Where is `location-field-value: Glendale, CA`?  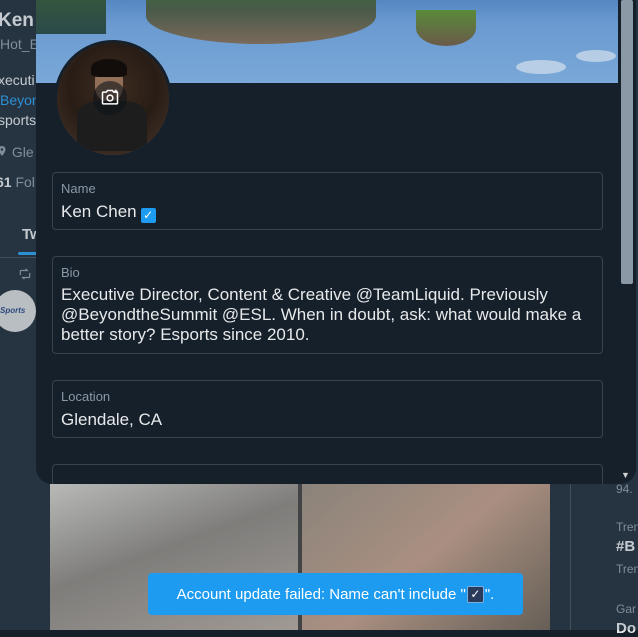
location-field-value: Glendale, CA is located at coordinates (111, 420).